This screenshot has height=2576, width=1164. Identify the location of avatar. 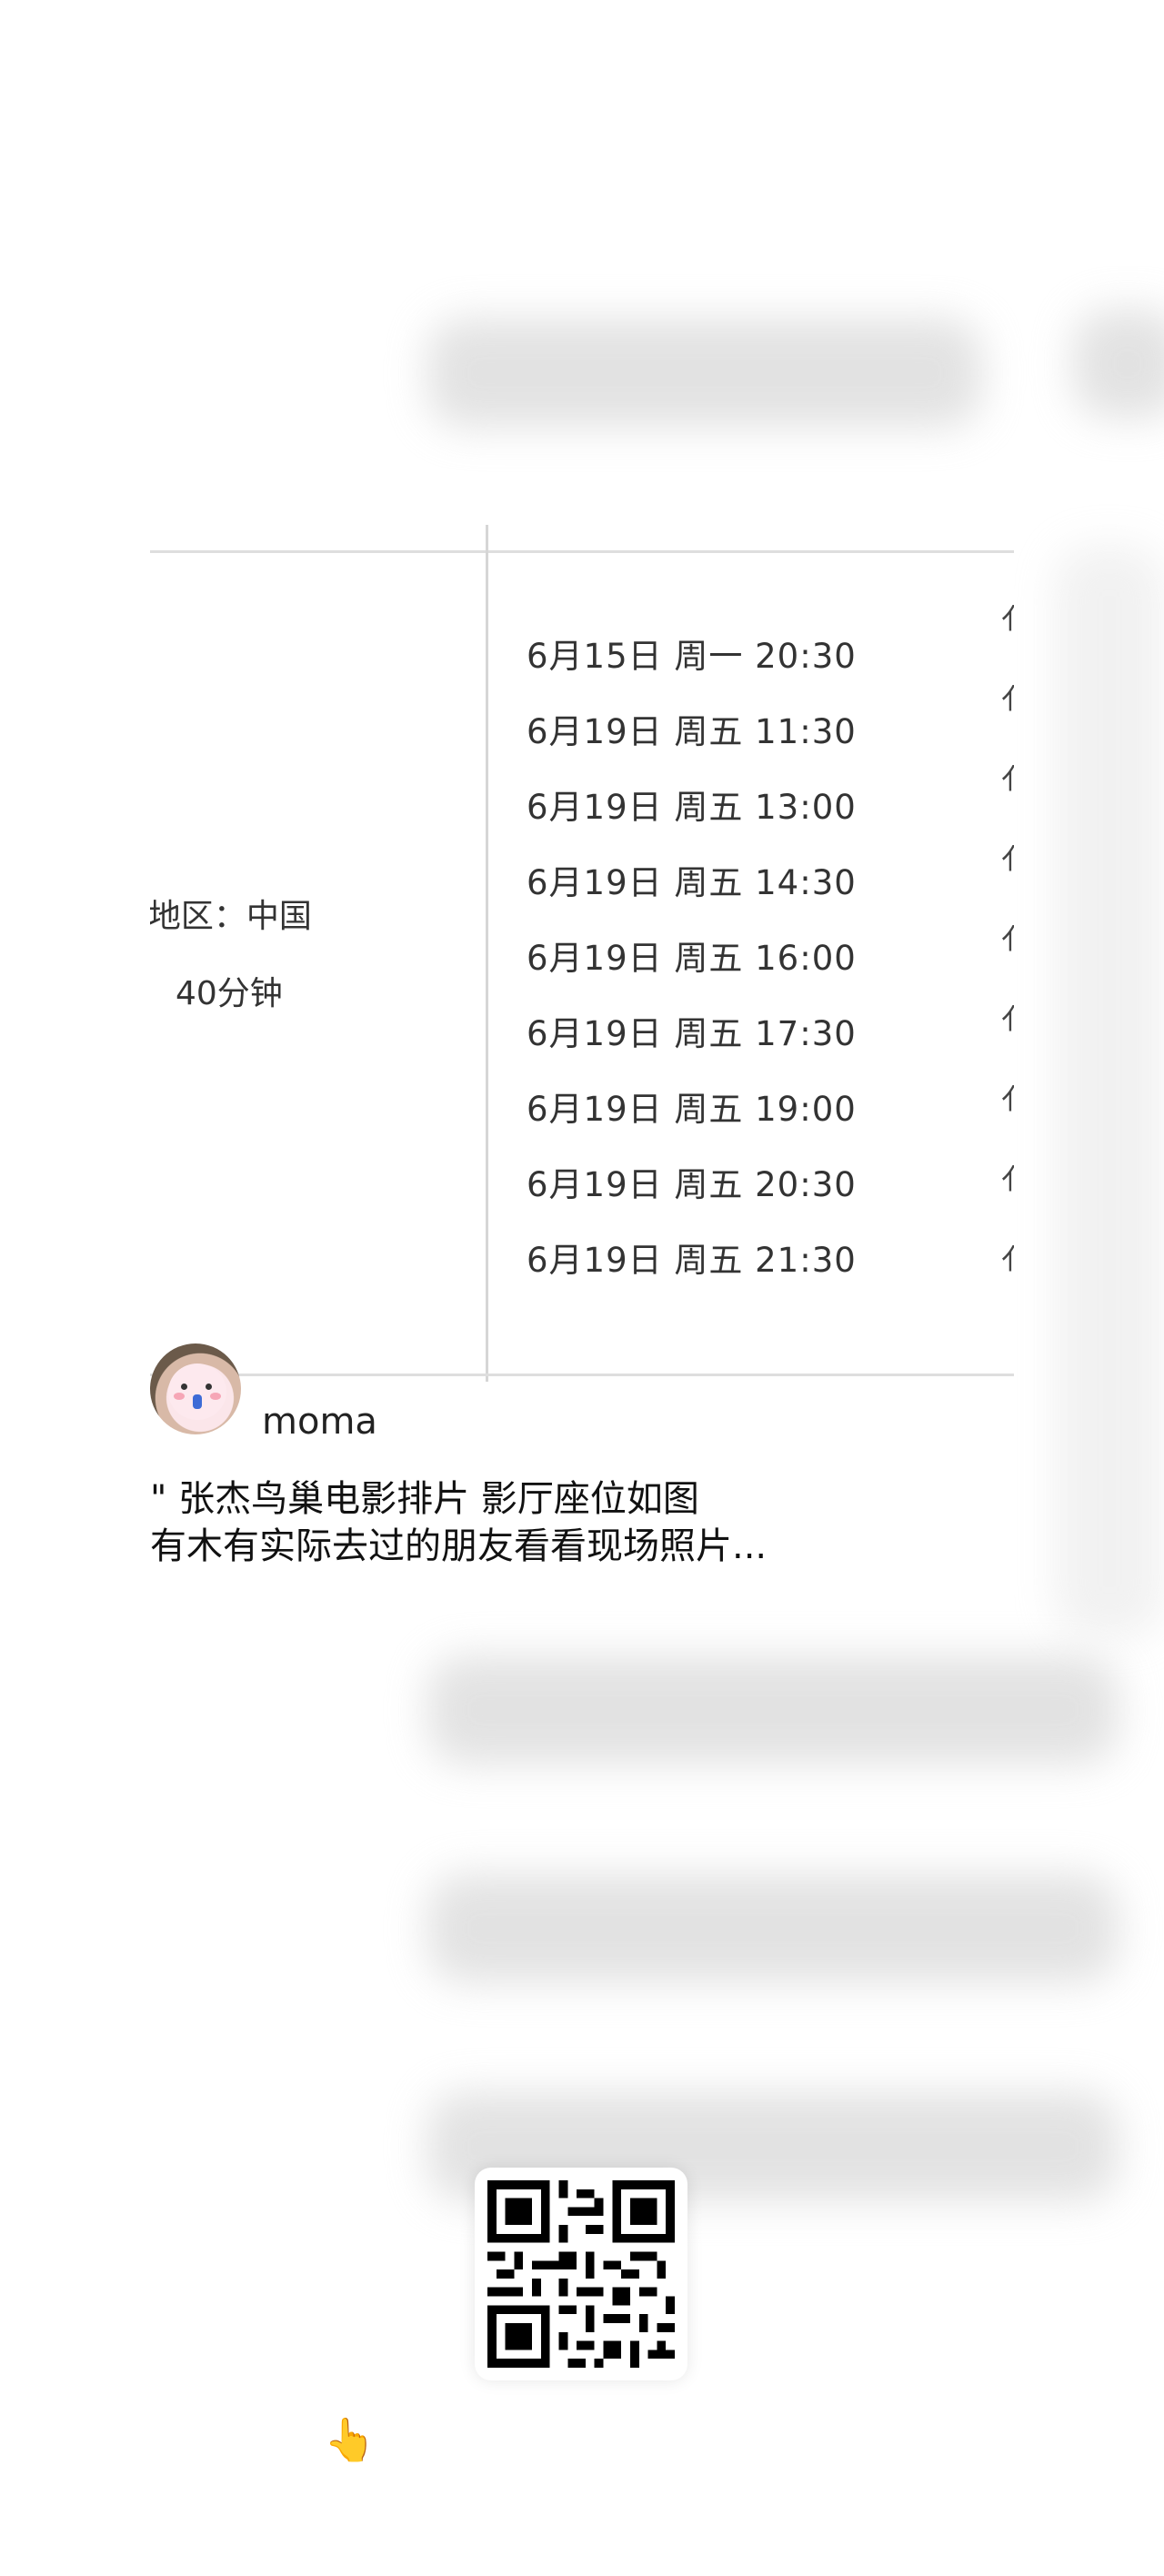
(195, 1388).